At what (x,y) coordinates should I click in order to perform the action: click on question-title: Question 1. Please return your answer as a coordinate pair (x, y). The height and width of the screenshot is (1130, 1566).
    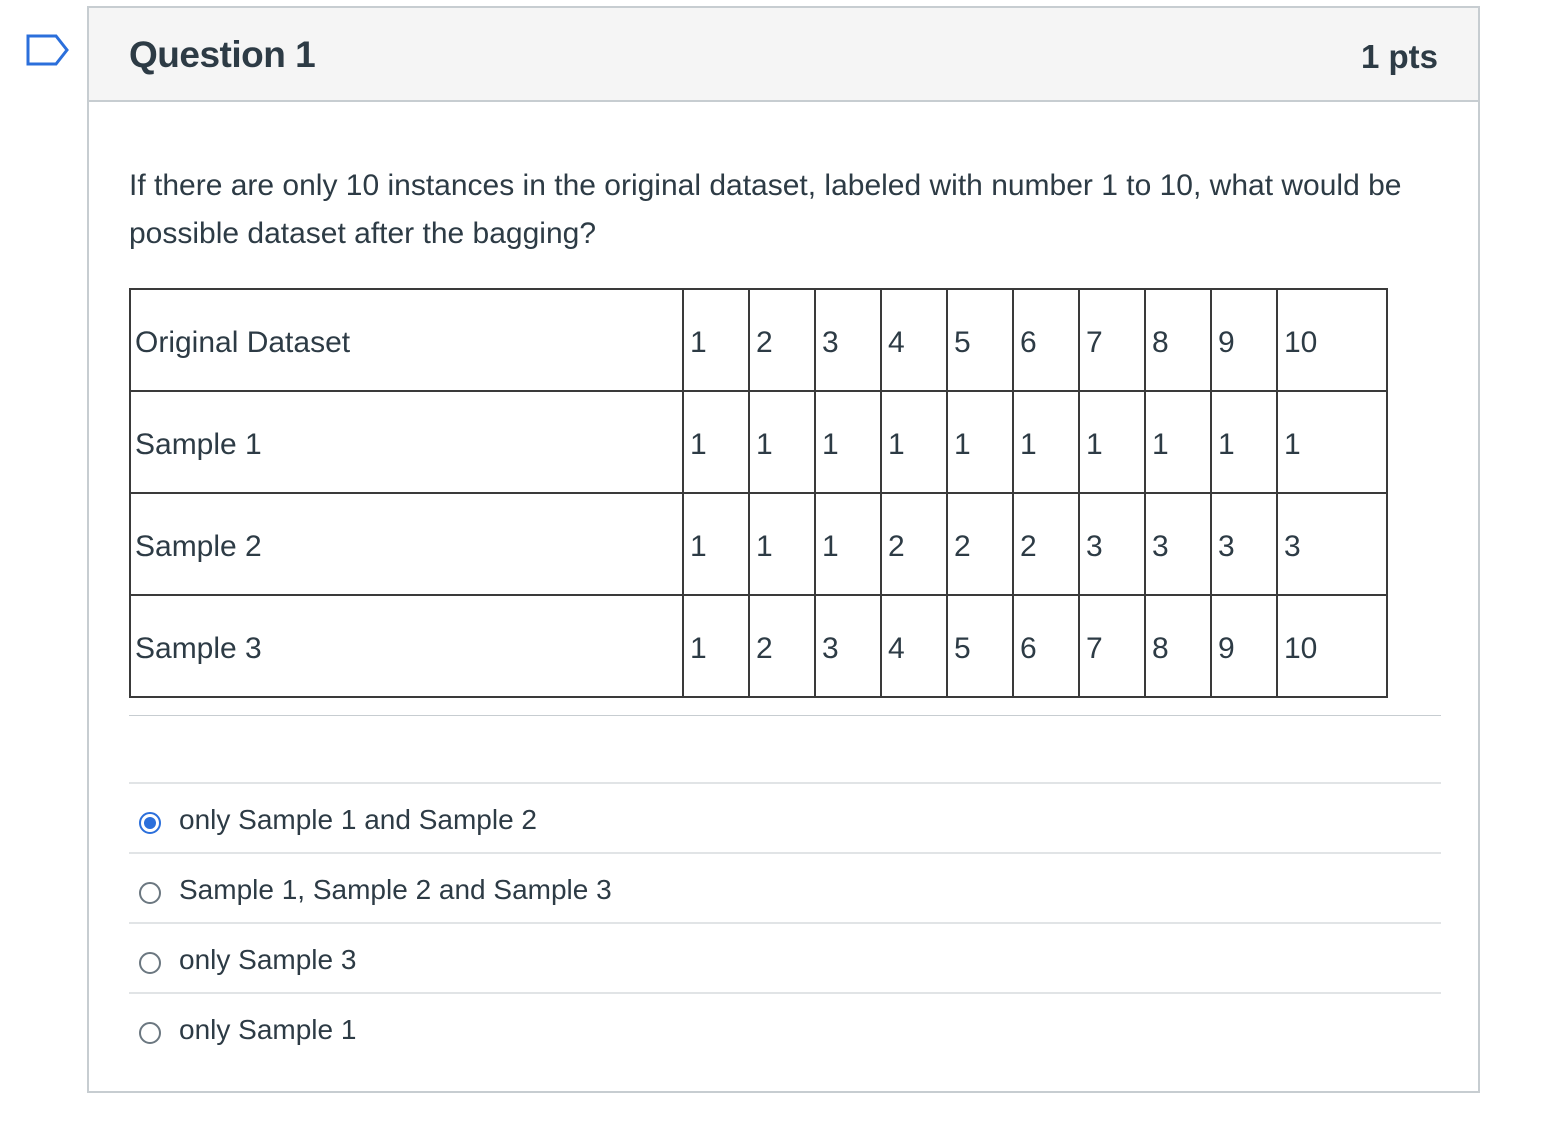
    Looking at the image, I should click on (222, 54).